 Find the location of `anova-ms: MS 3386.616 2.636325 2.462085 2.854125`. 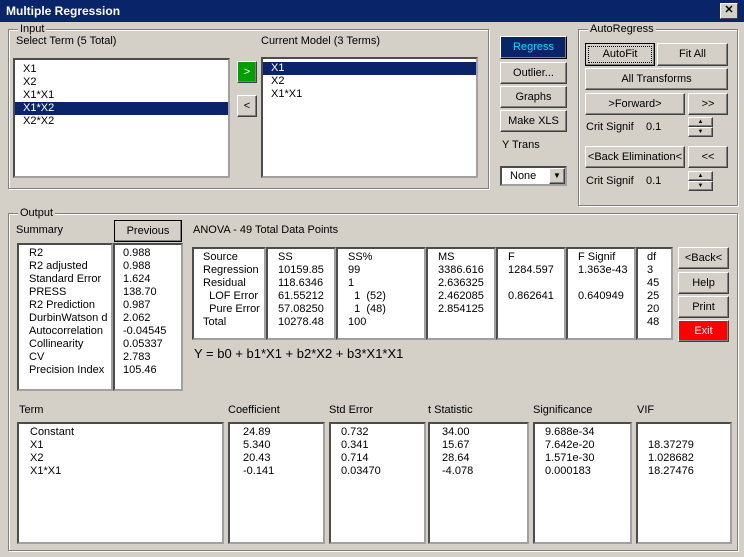

anova-ms: MS 3386.616 2.636325 2.462085 2.854125 is located at coordinates (461, 293).